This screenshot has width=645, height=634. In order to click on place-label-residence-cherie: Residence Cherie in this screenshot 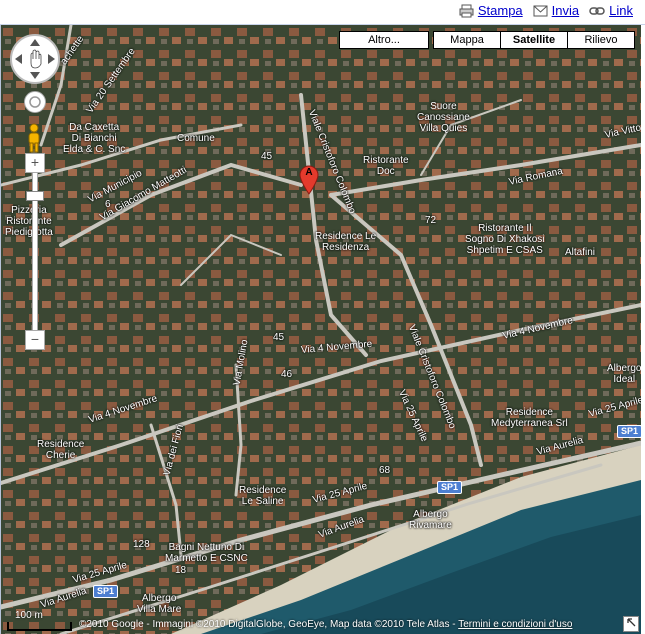, I will do `click(60, 450)`.